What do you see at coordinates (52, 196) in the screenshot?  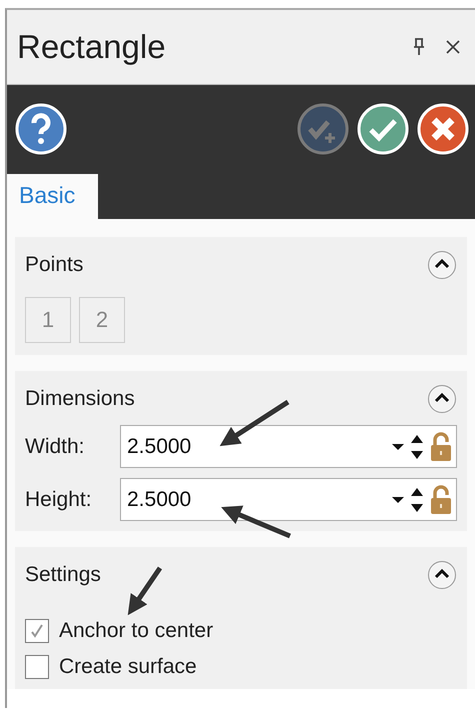 I see `tab: Basic` at bounding box center [52, 196].